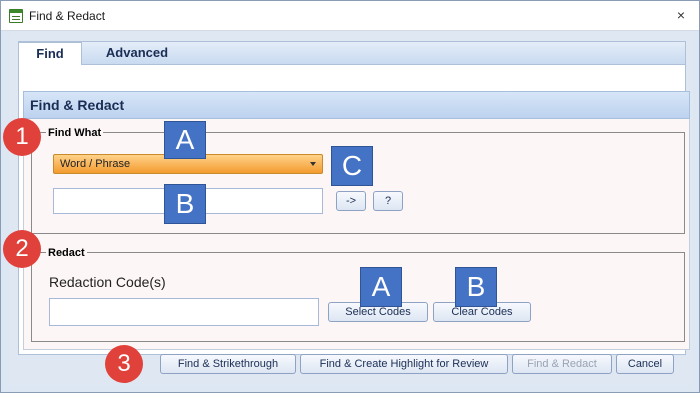 This screenshot has height=393, width=700. Describe the element at coordinates (404, 364) in the screenshot. I see `find-highlight-button: Find & Create Highlight for Review` at that location.